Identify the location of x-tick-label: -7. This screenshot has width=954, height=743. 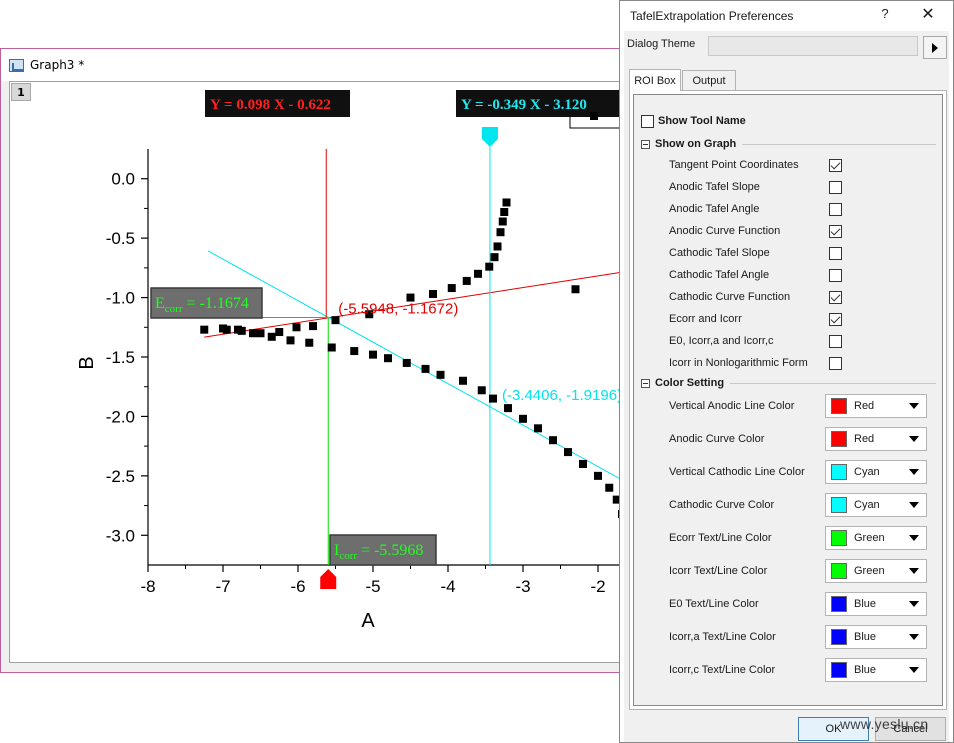
(222, 586).